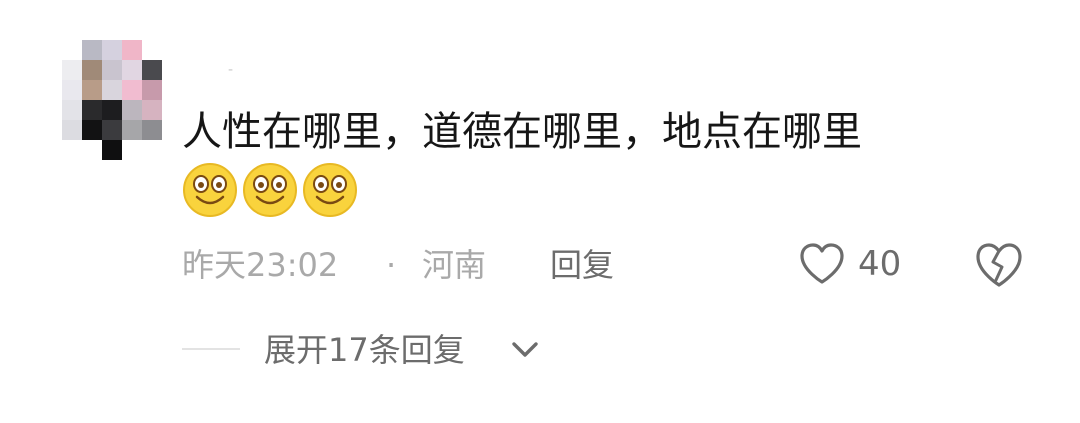 Image resolution: width=1080 pixels, height=423 pixels. What do you see at coordinates (211, 349) in the screenshot?
I see `expand-divider` at bounding box center [211, 349].